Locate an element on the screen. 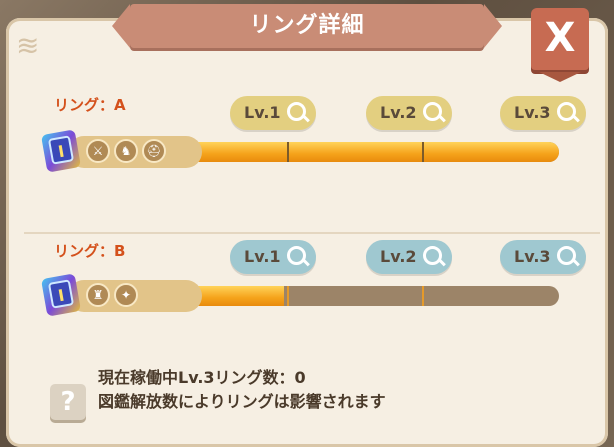 The image size is (614, 447). window-title: リング詳細 is located at coordinates (307, 25).